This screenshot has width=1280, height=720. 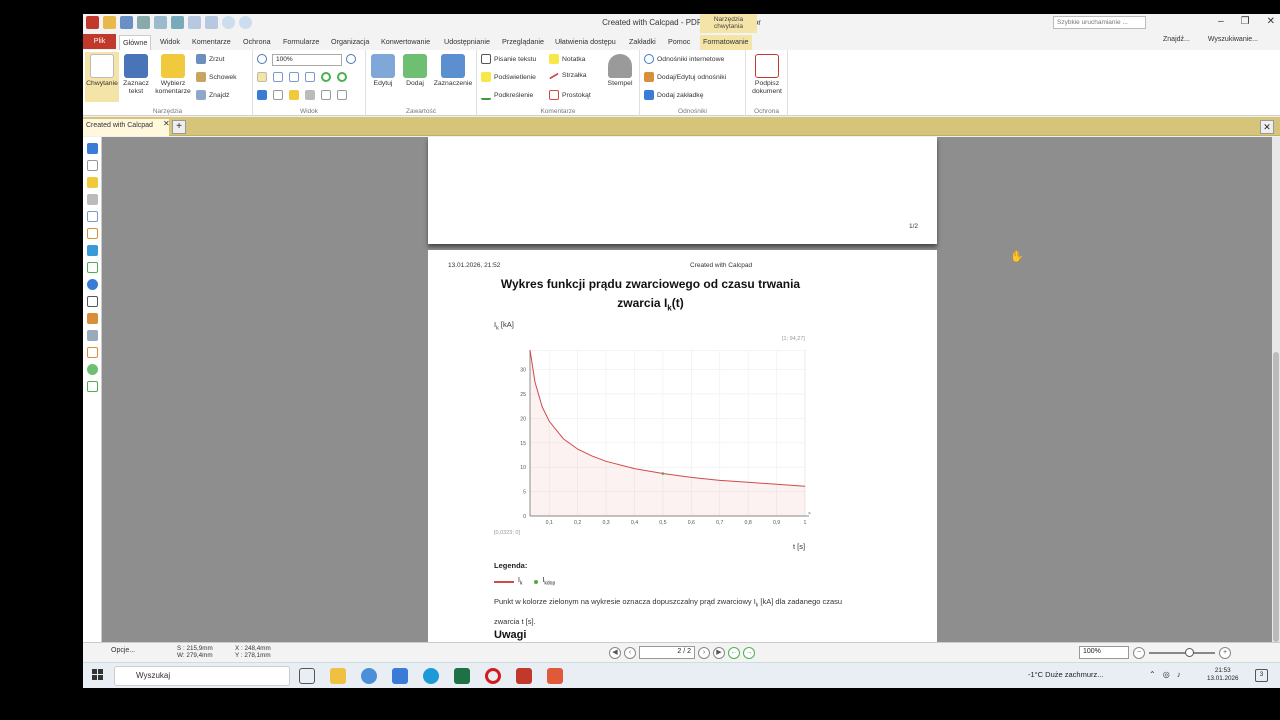 I want to click on stamp-button: Stempel, so click(x=620, y=71).